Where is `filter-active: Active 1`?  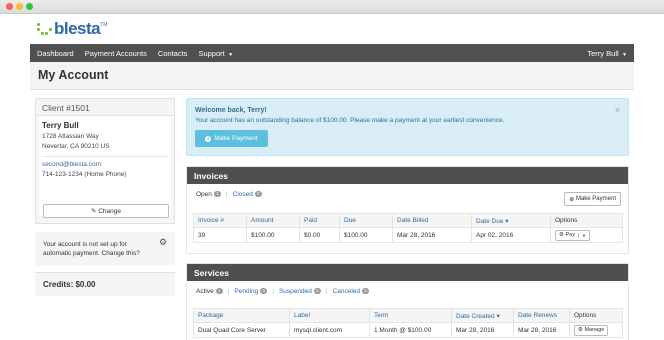
filter-active: Active 1 is located at coordinates (209, 291).